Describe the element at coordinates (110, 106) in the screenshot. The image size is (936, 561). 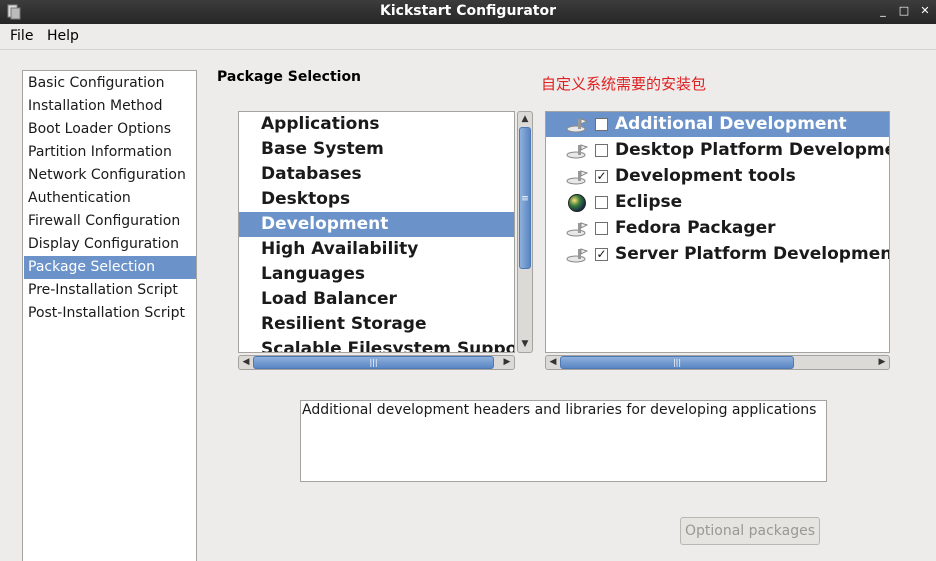
I see `sidebar-item-installation-method: Installation Method` at that location.